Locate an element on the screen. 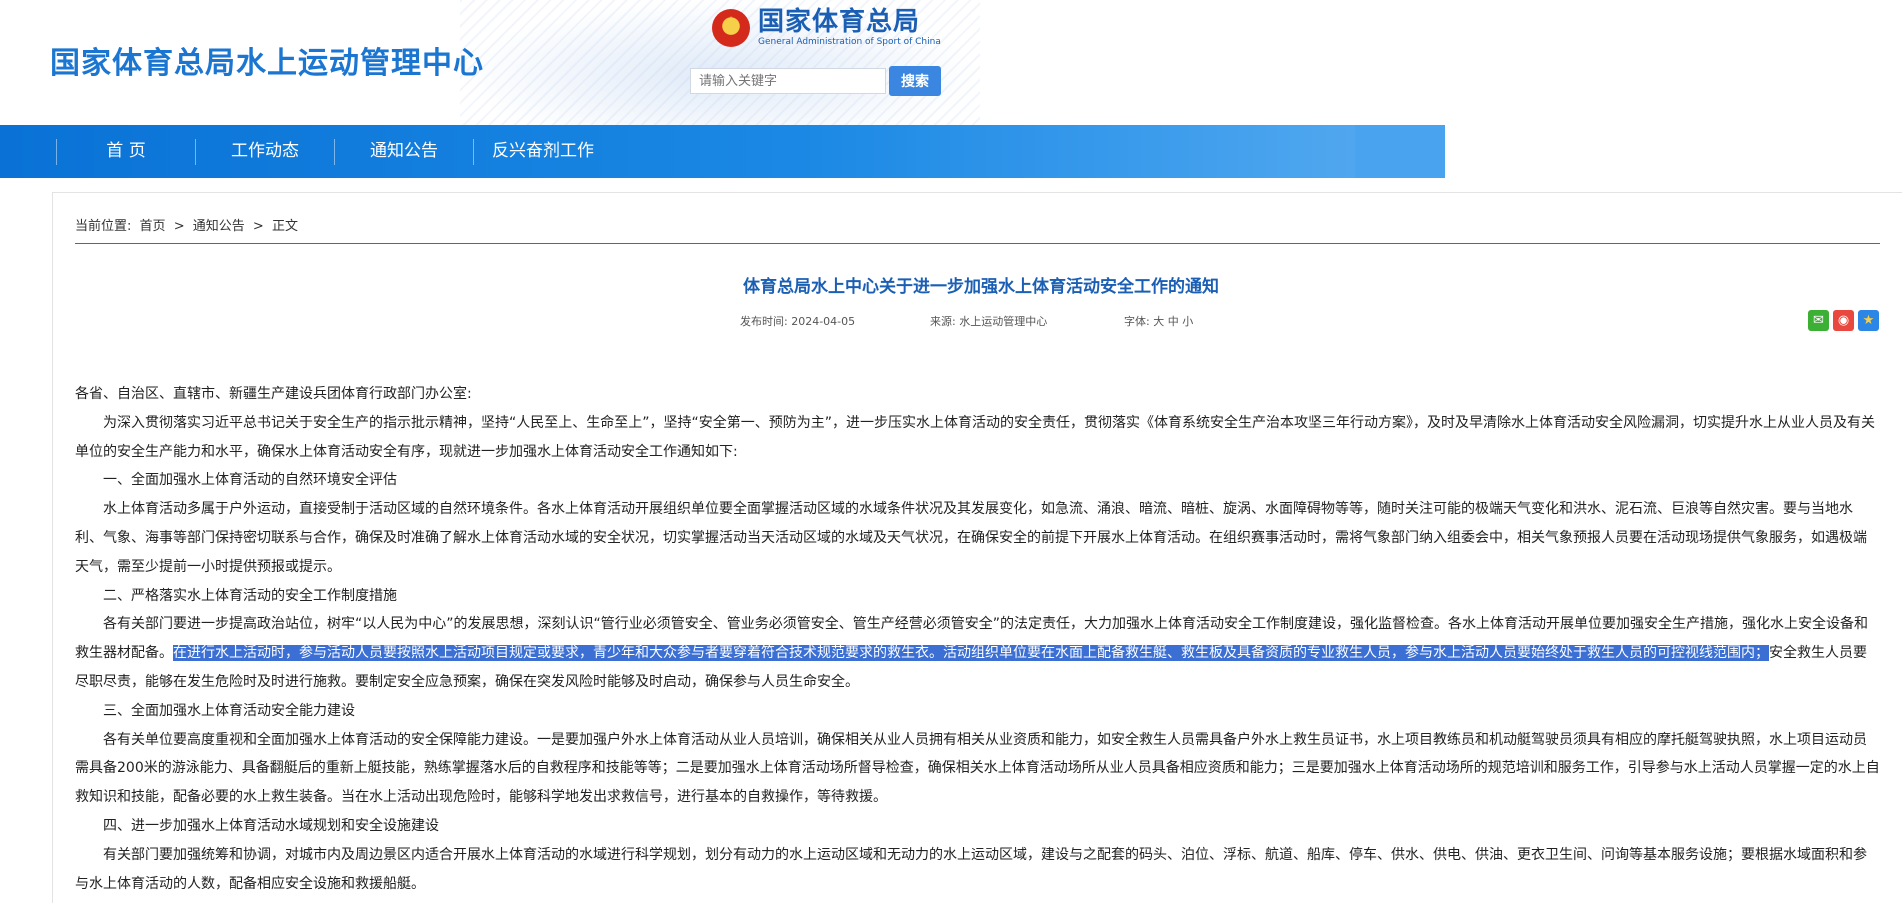  article-source: 来源: 水上运动管理中心 is located at coordinates (988, 321).